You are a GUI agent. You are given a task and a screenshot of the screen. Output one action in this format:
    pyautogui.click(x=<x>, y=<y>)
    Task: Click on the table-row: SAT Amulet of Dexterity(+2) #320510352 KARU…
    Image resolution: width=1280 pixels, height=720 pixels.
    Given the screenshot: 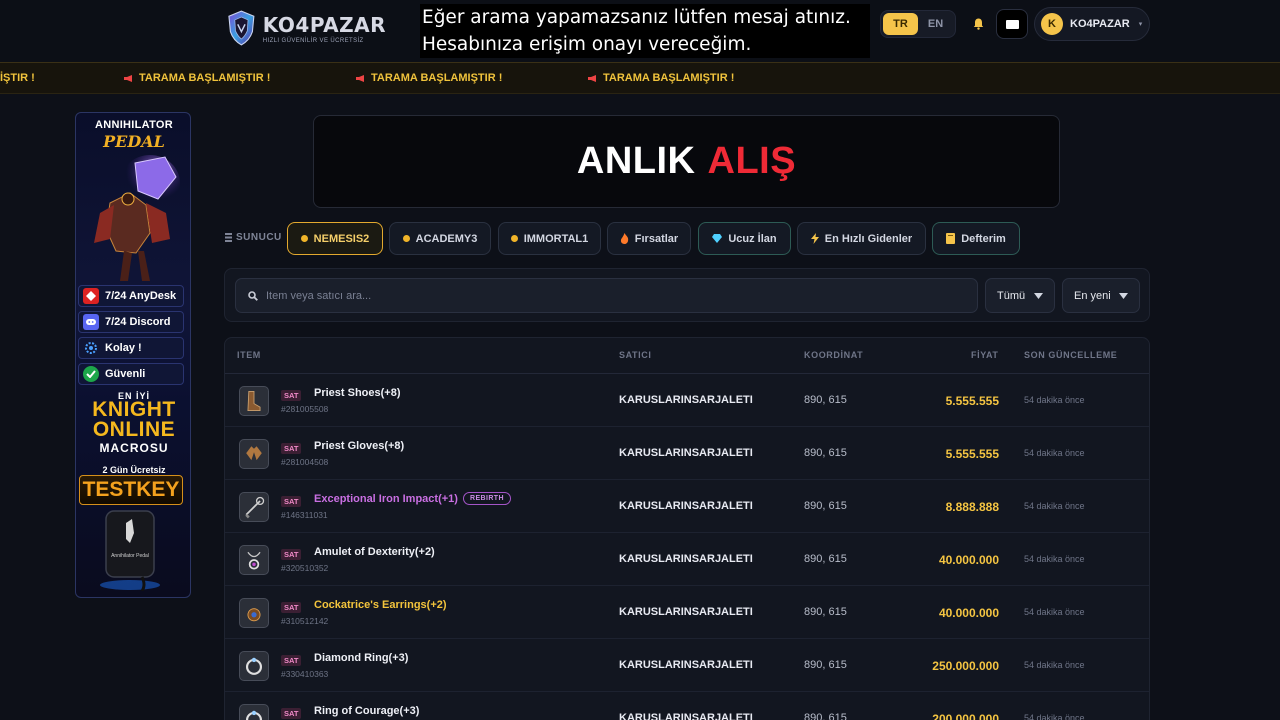 What is the action you would take?
    pyautogui.click(x=687, y=559)
    